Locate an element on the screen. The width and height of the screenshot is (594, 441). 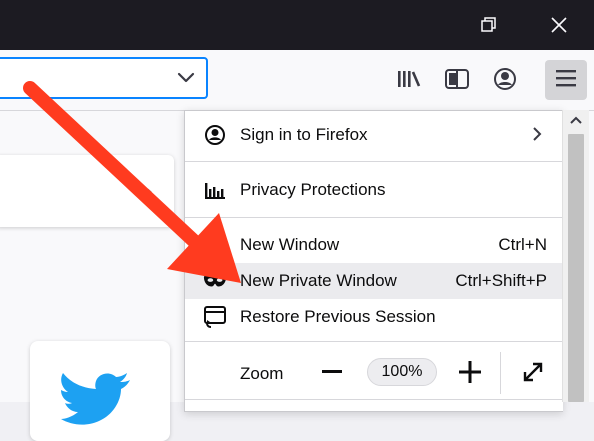
sidebar-icon is located at coordinates (457, 79).